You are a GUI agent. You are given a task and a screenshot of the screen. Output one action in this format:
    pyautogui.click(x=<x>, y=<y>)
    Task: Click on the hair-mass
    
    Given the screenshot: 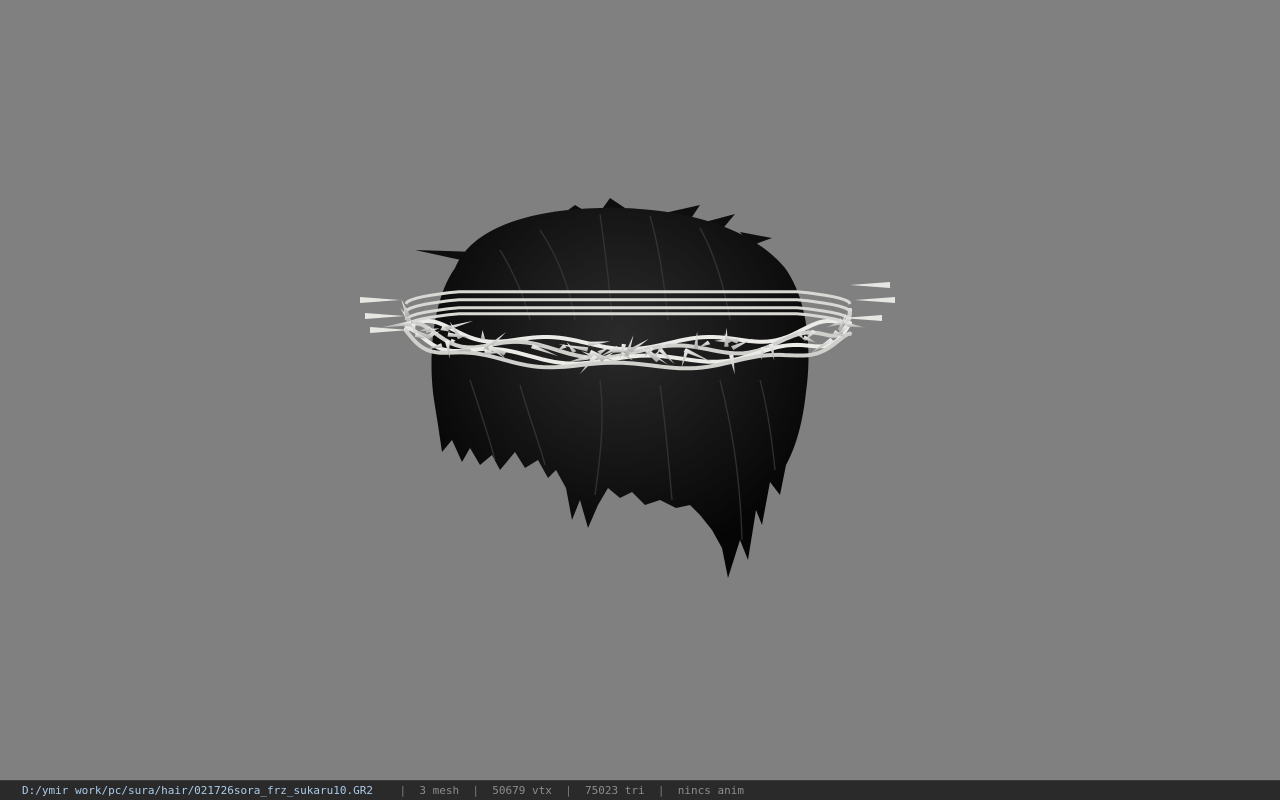 What is the action you would take?
    pyautogui.click(x=620, y=392)
    